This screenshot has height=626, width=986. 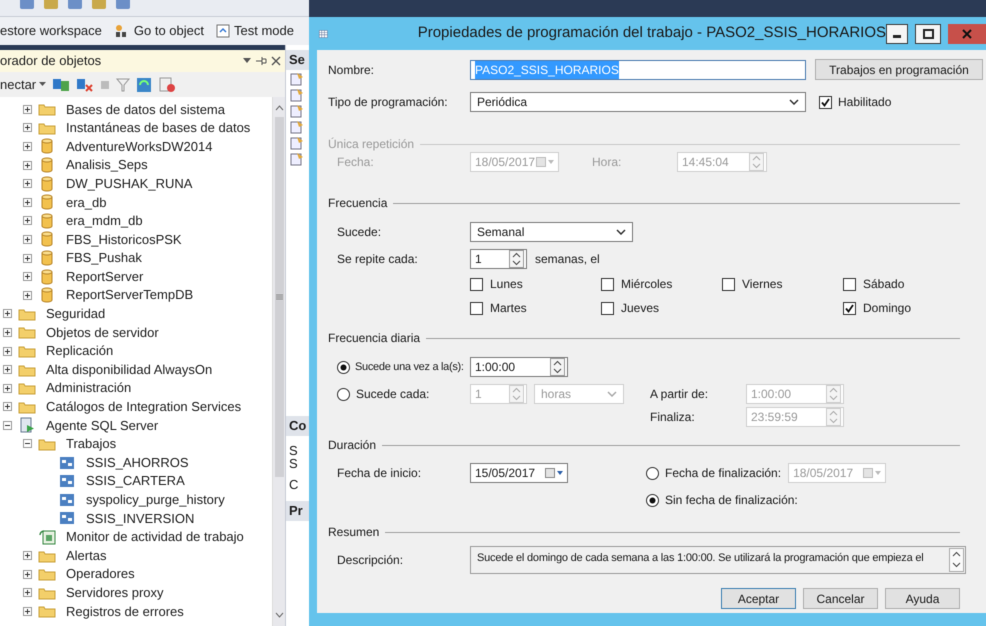 I want to click on scroll-arrows-icon, so click(x=956, y=560).